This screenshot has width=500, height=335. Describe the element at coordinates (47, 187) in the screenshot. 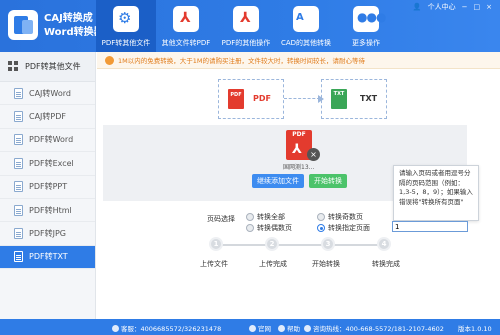

I see `sidebar-item-pdf-to-ppt: PDF转PPT` at that location.